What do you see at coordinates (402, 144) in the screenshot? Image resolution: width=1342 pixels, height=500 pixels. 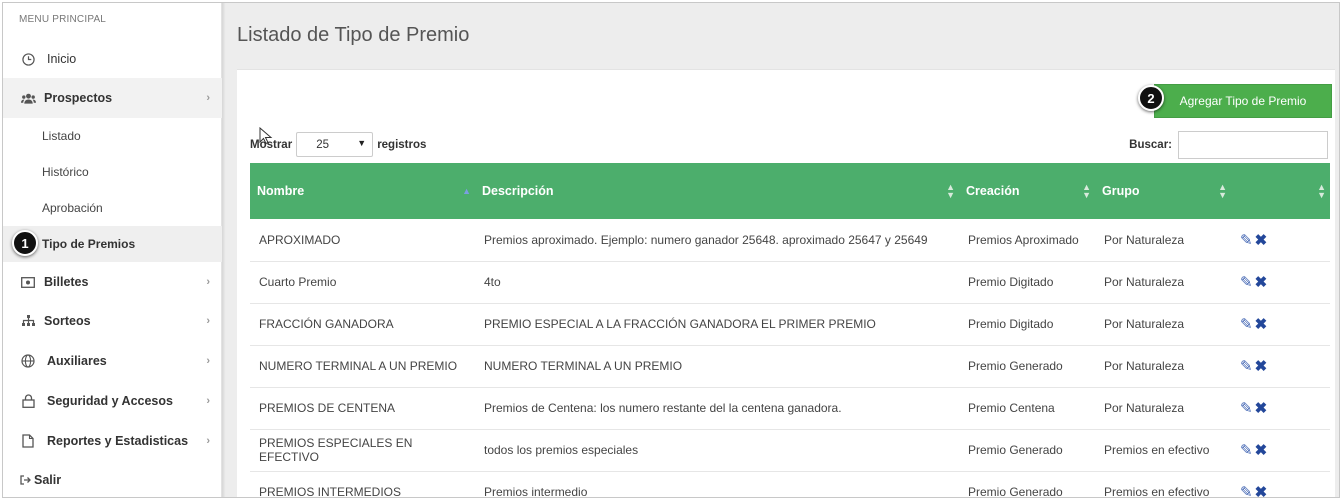 I see `records-label: registros` at bounding box center [402, 144].